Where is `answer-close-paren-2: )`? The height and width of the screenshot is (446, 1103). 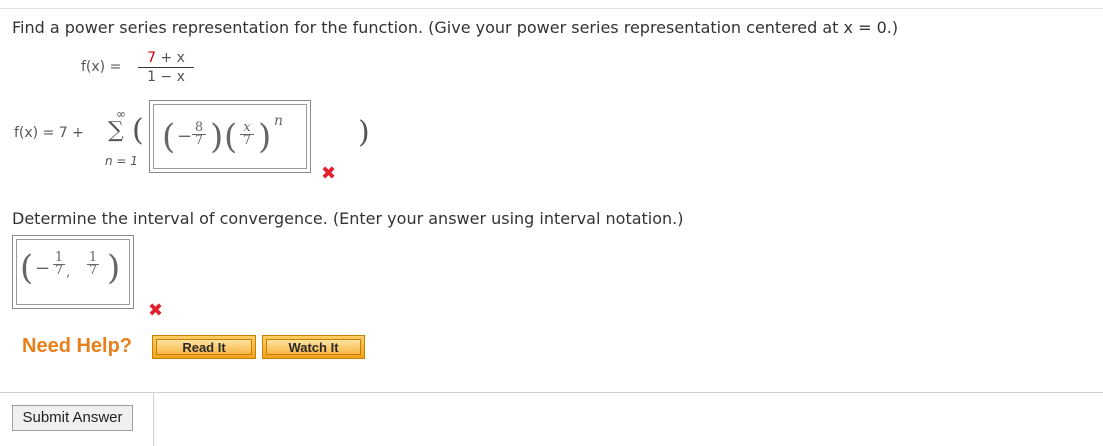 answer-close-paren-2: ) is located at coordinates (265, 137).